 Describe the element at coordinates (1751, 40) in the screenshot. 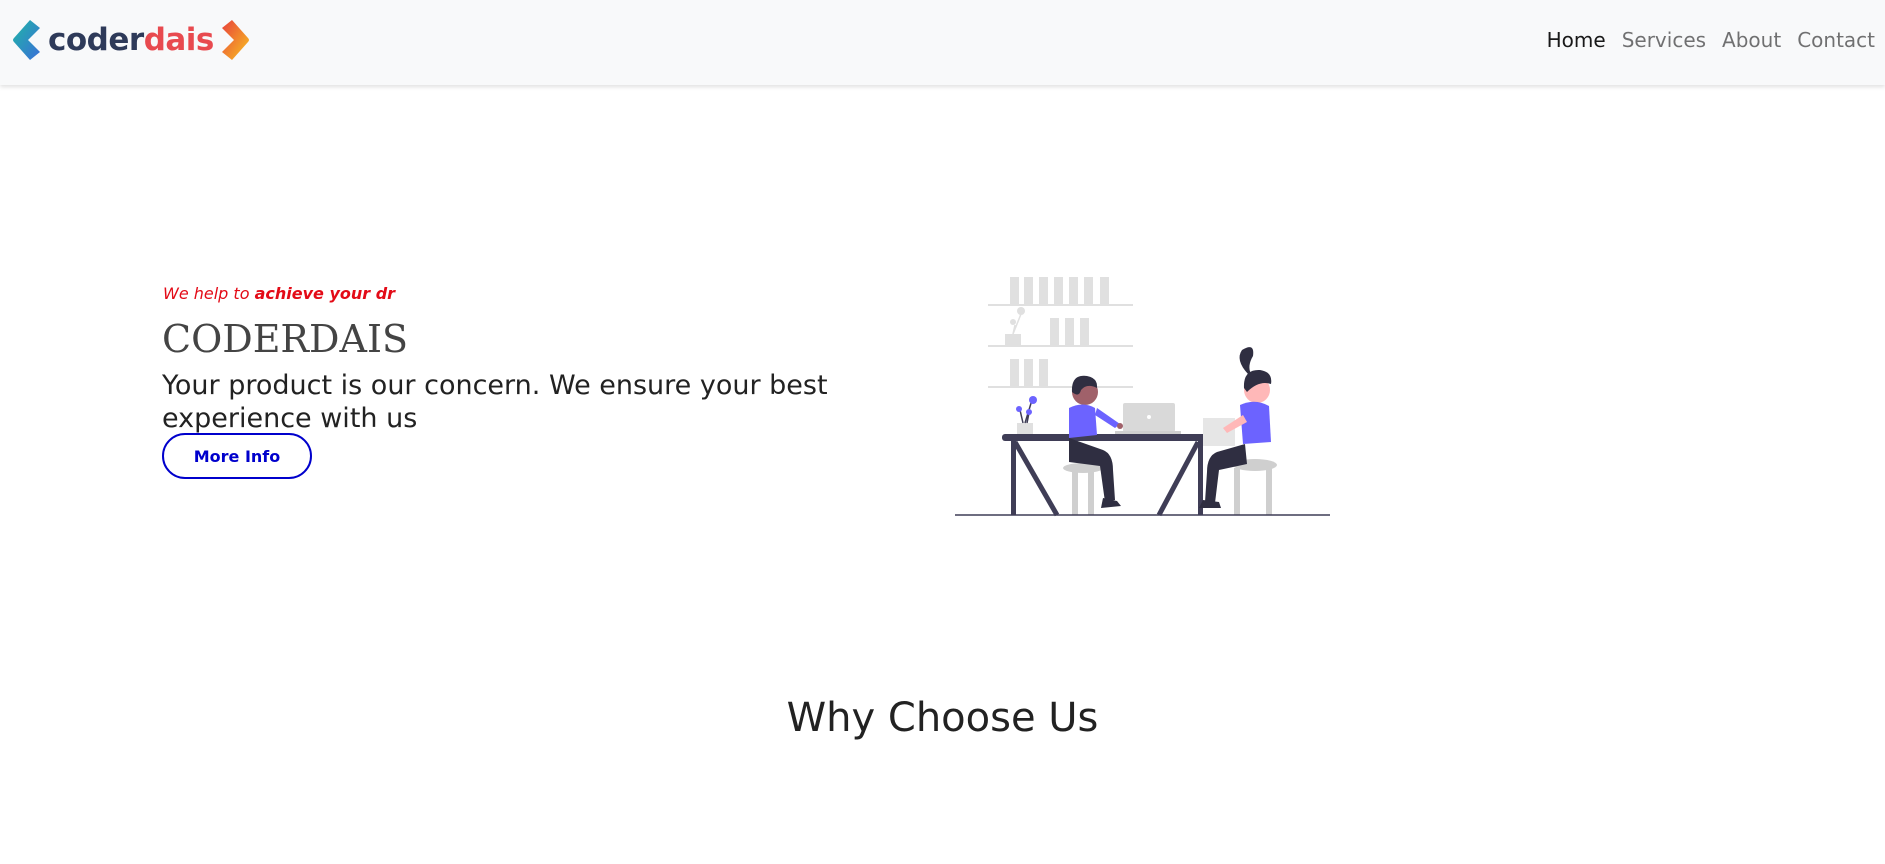

I see `nav-link-about: About` at that location.